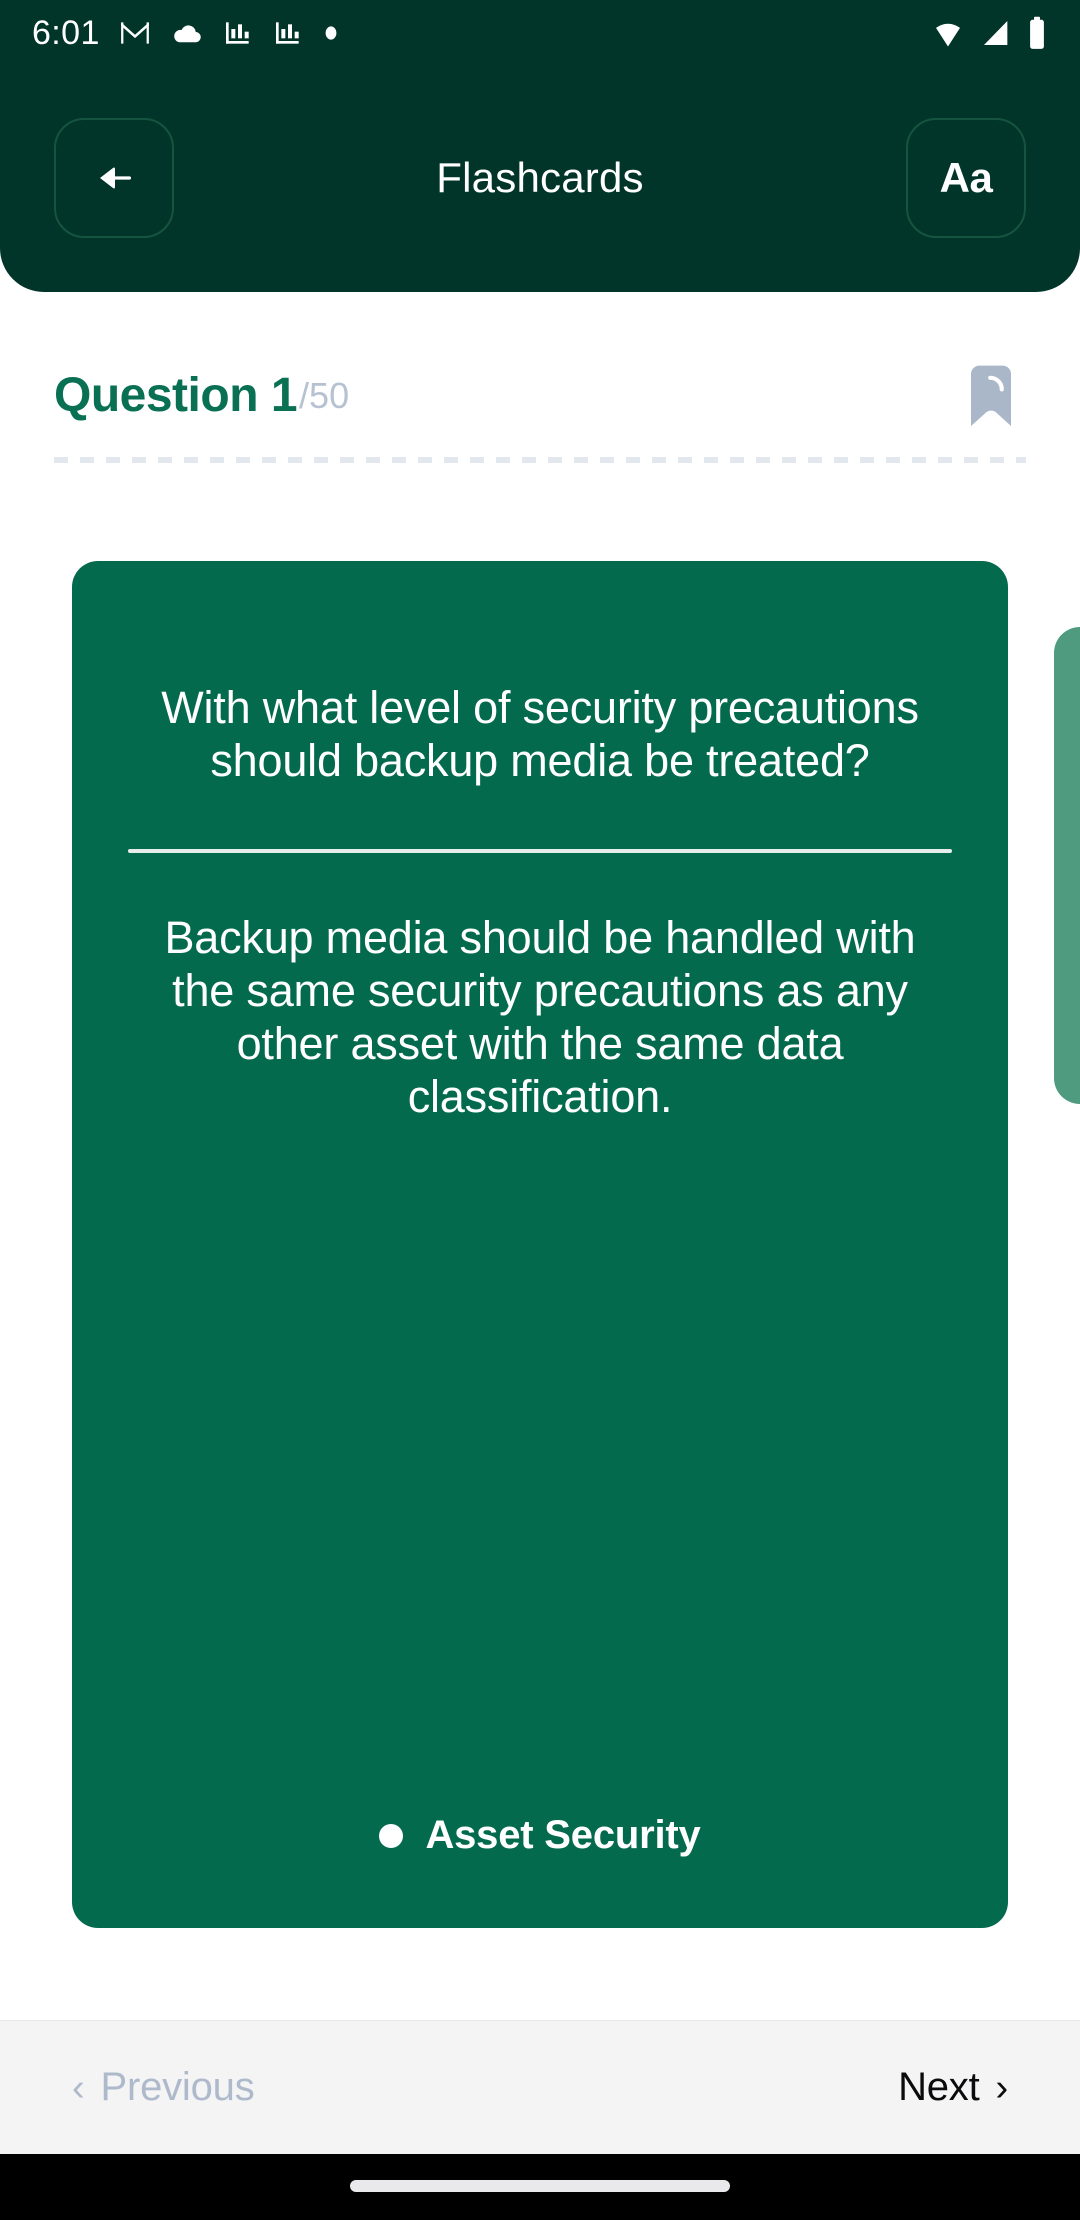 This screenshot has height=2220, width=1080. Describe the element at coordinates (134, 33) in the screenshot. I see `gmail-icon` at that location.